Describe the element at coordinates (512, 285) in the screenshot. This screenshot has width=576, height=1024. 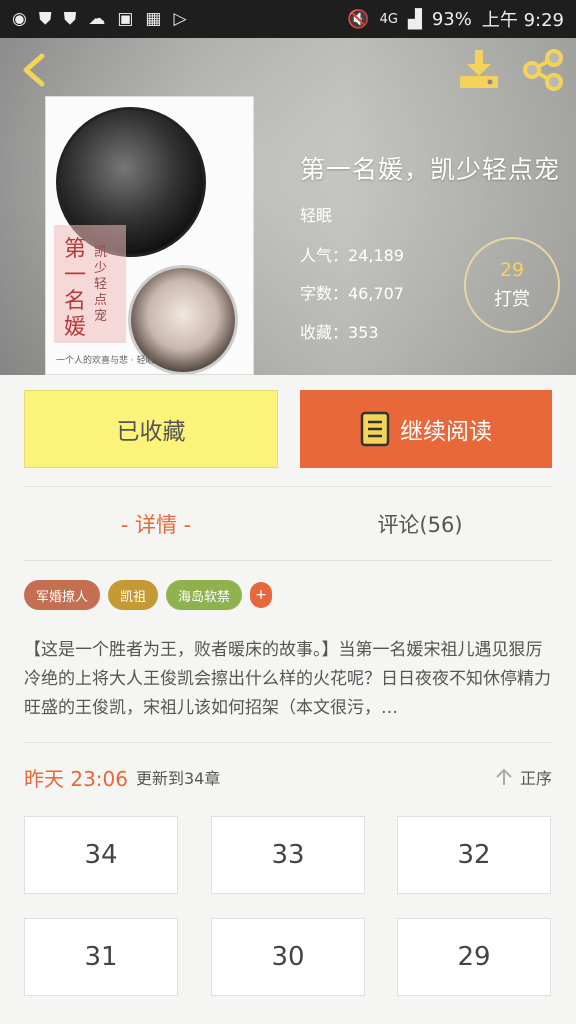
I see `tip-button: 29 打赏` at that location.